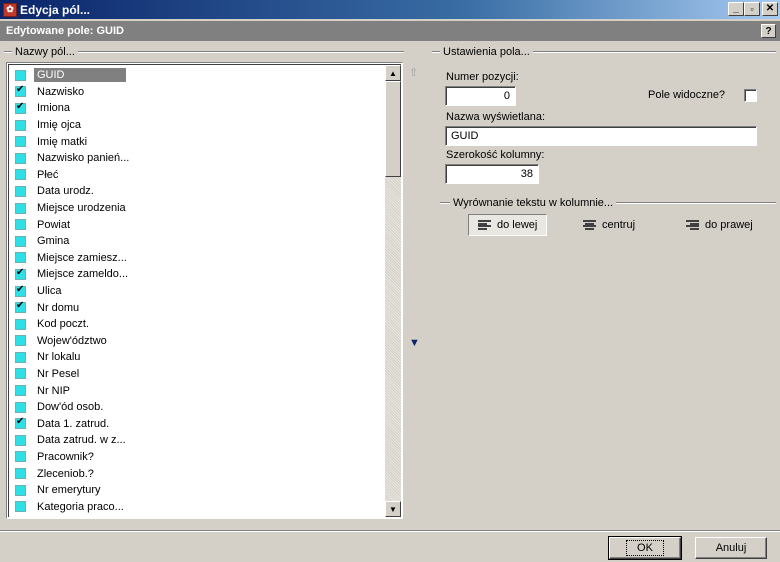 This screenshot has height=562, width=780. I want to click on scroll-up-arrow-icon: ▲, so click(393, 73).